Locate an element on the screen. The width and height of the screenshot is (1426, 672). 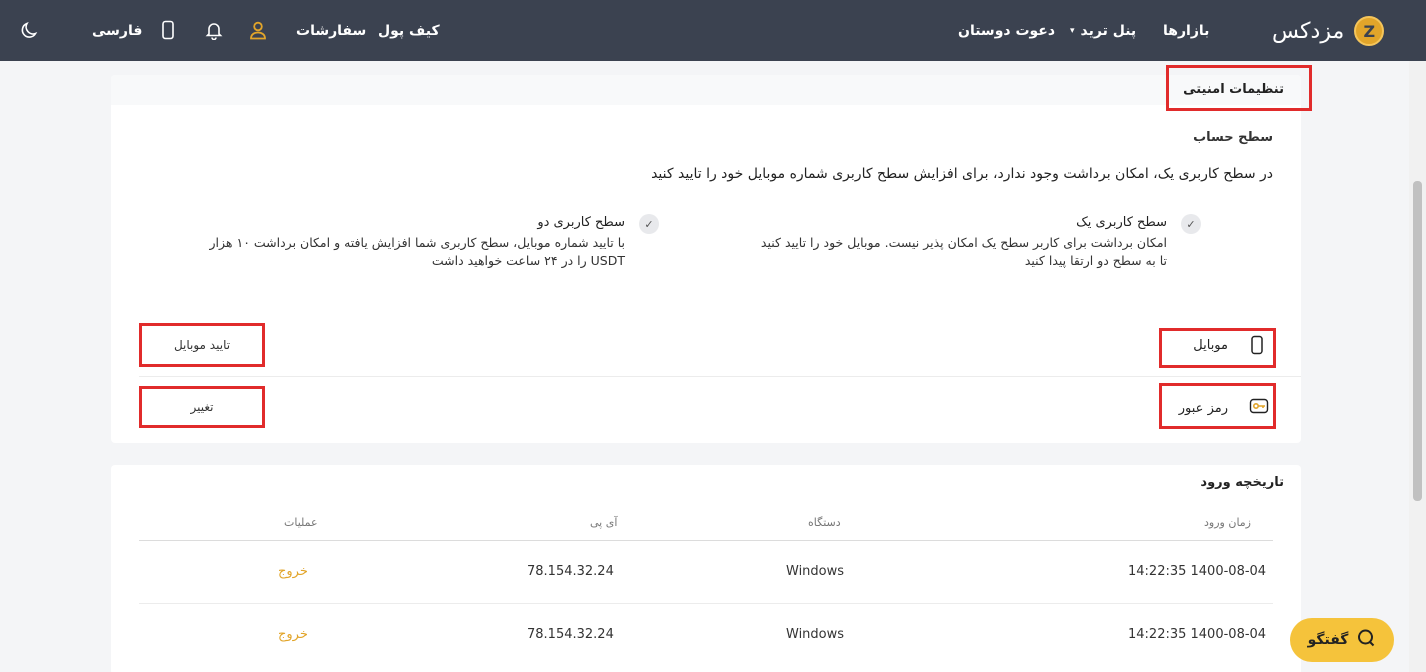
brand-logo-icon: Z is located at coordinates (1369, 31).